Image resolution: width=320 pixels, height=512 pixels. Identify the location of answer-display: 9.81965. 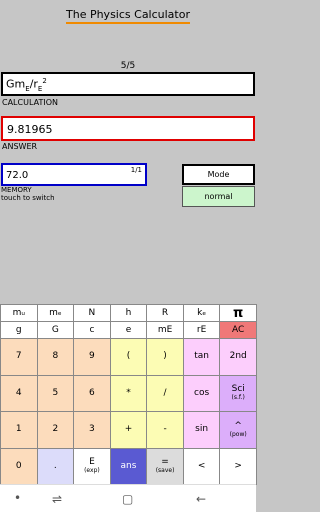
(128, 128).